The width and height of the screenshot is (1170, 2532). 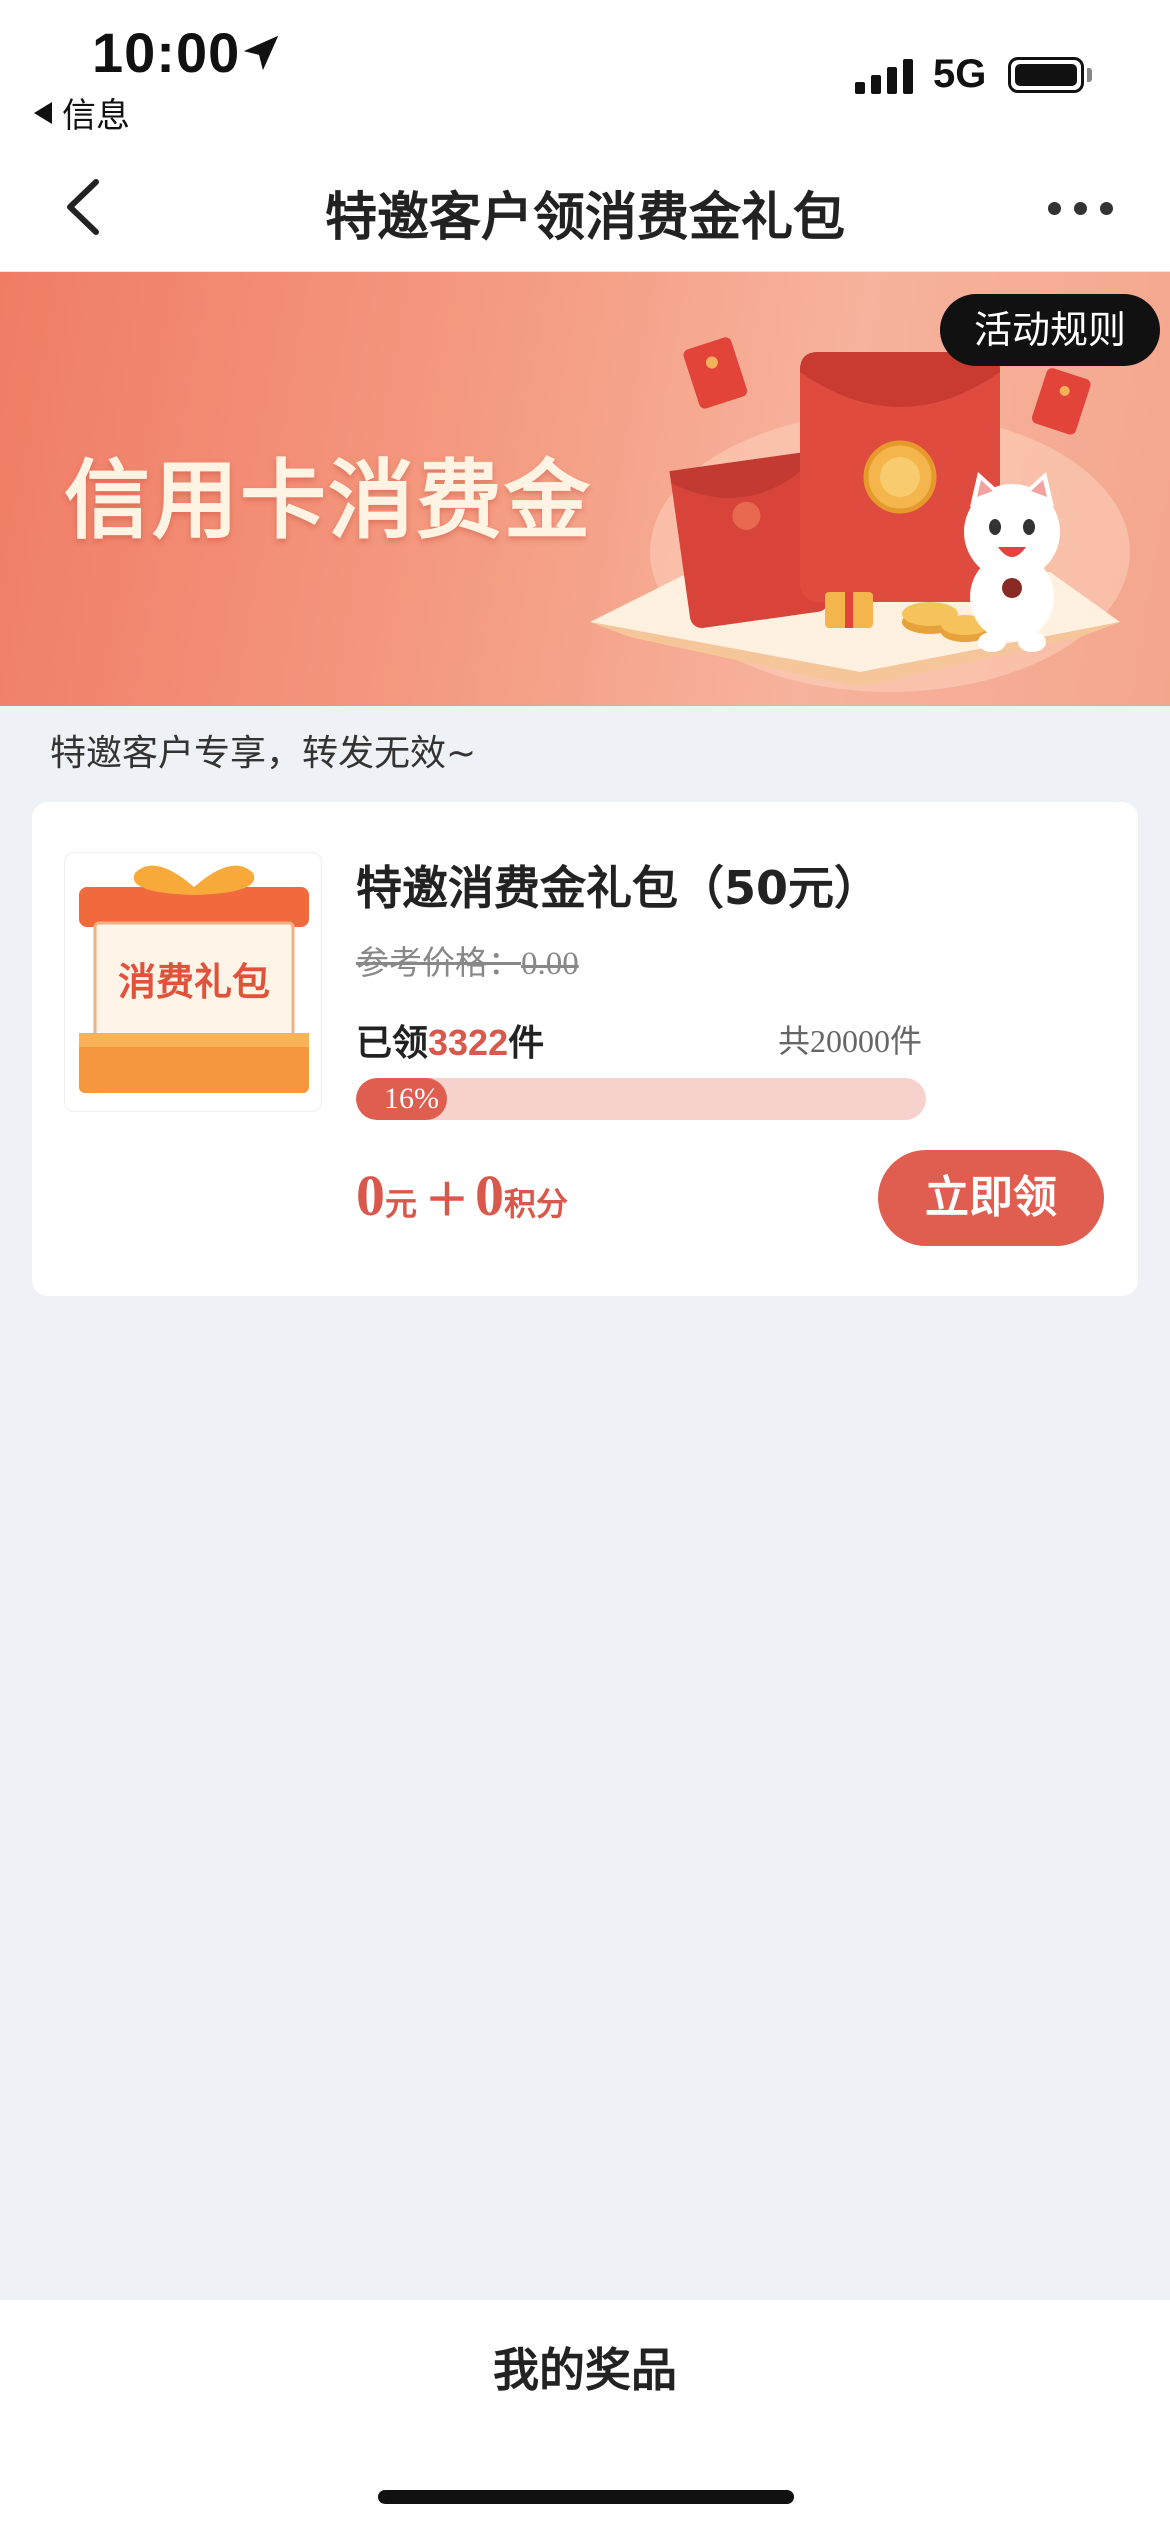 I want to click on points-unit: 积分, so click(x=536, y=1204).